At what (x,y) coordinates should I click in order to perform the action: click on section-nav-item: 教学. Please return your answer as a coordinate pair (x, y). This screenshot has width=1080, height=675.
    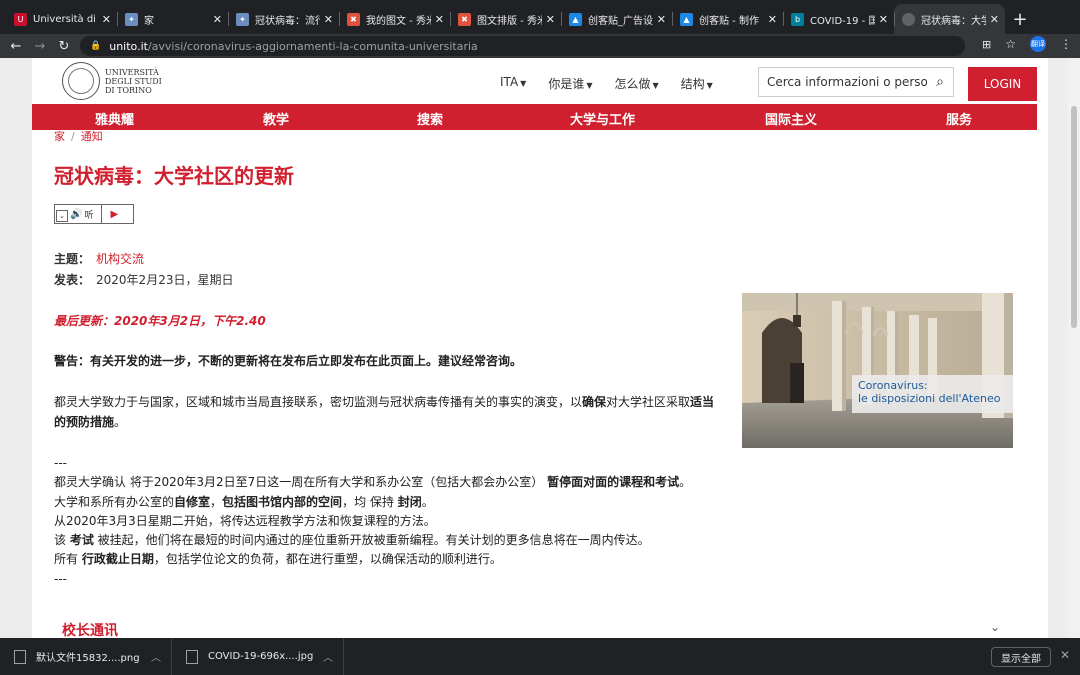
    Looking at the image, I should click on (276, 118).